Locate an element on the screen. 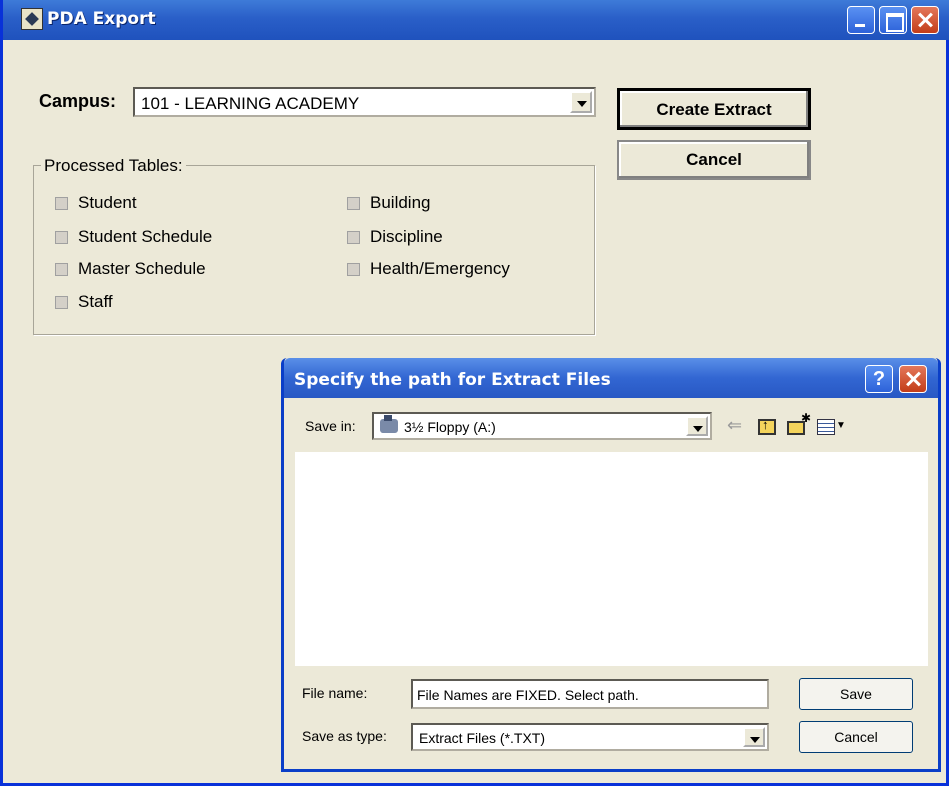 The width and height of the screenshot is (949, 786). save-type-select: Extract Files (*.TXT) is located at coordinates (590, 737).